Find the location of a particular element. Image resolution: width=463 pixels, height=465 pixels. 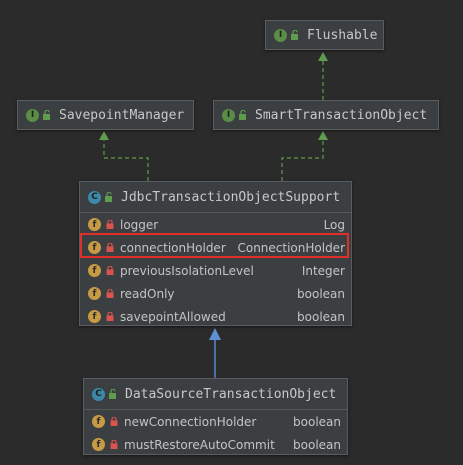

node-title: SavepointManager is located at coordinates (122, 115).